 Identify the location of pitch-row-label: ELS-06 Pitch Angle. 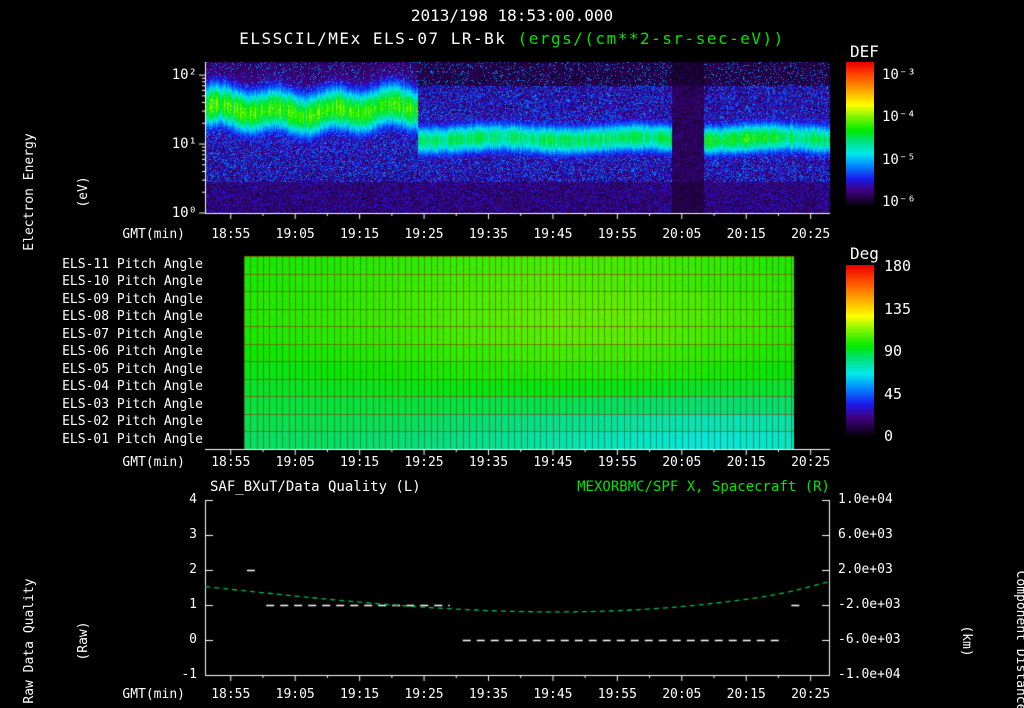
(132, 352).